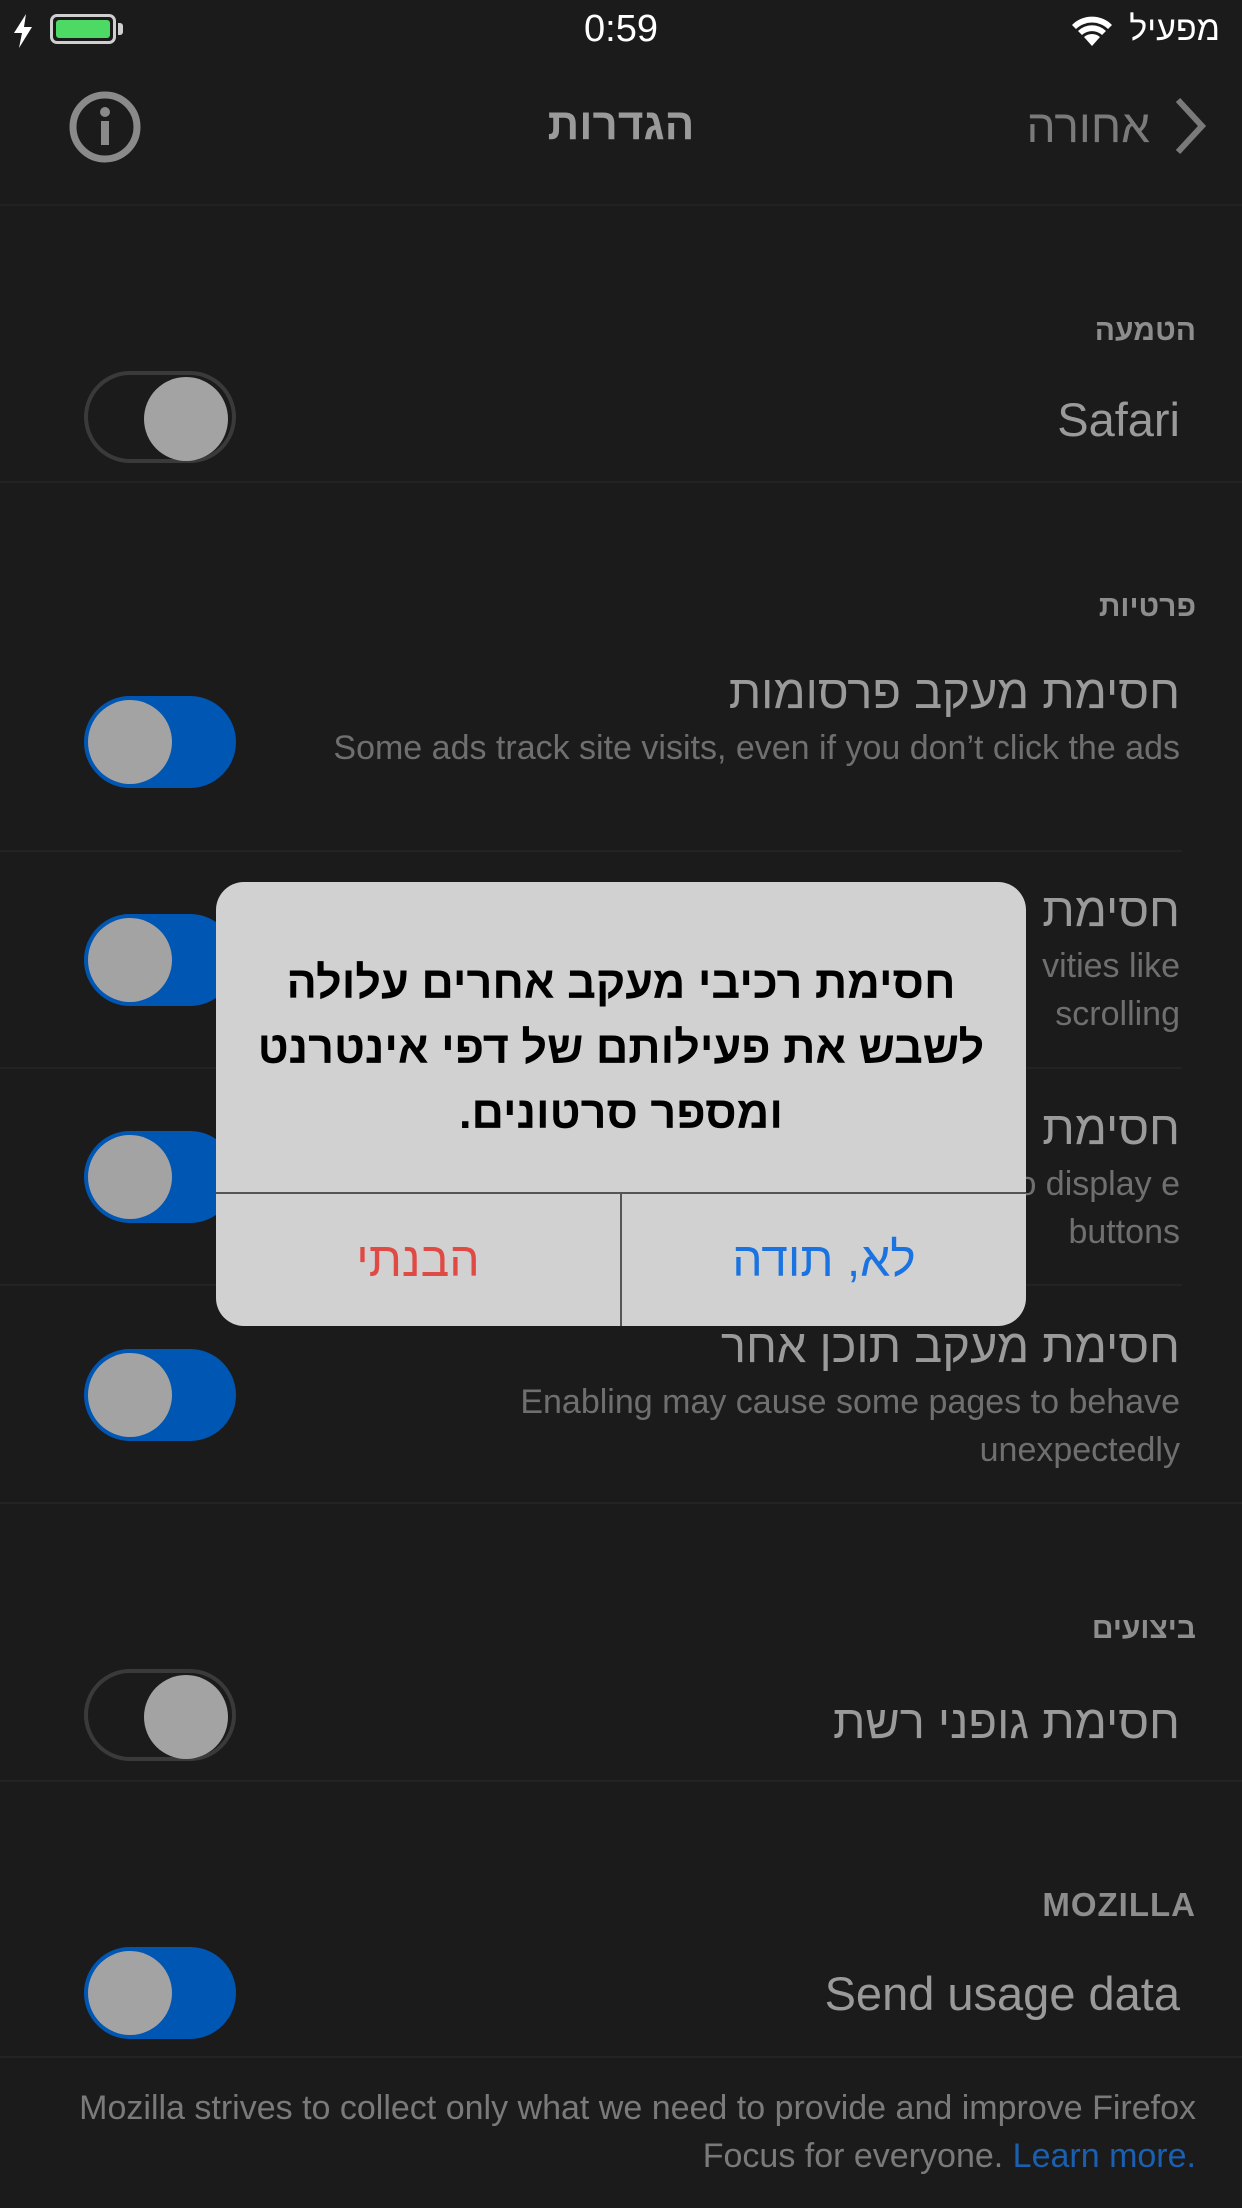 The image size is (1242, 2208). What do you see at coordinates (1002, 1993) in the screenshot?
I see `row-title-send-usage-data: Send usage data` at bounding box center [1002, 1993].